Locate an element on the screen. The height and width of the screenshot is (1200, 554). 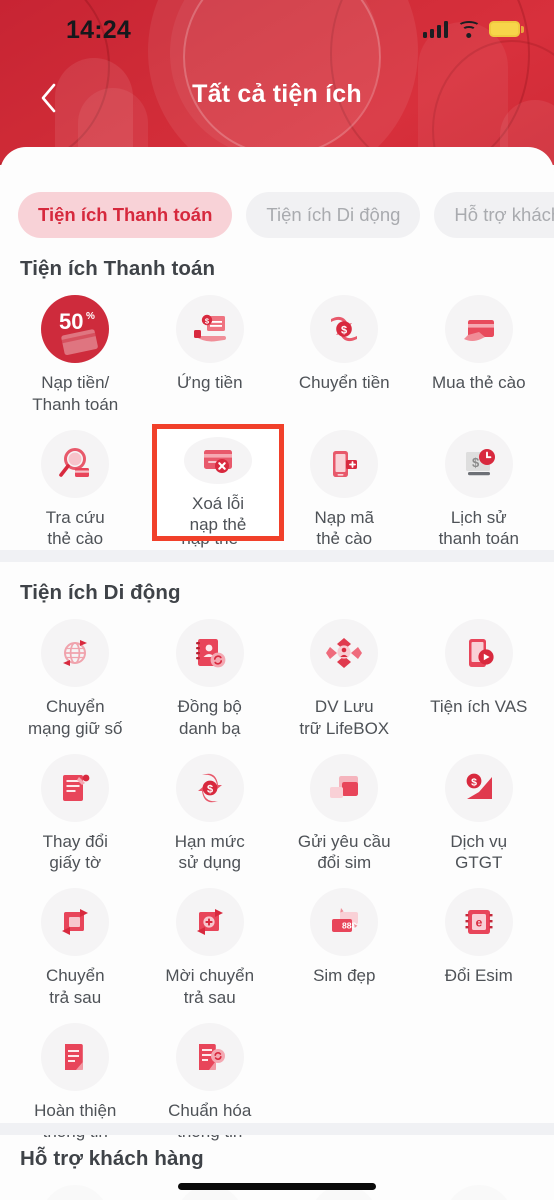
sim-swap-request-icon is located at coordinates (344, 787).